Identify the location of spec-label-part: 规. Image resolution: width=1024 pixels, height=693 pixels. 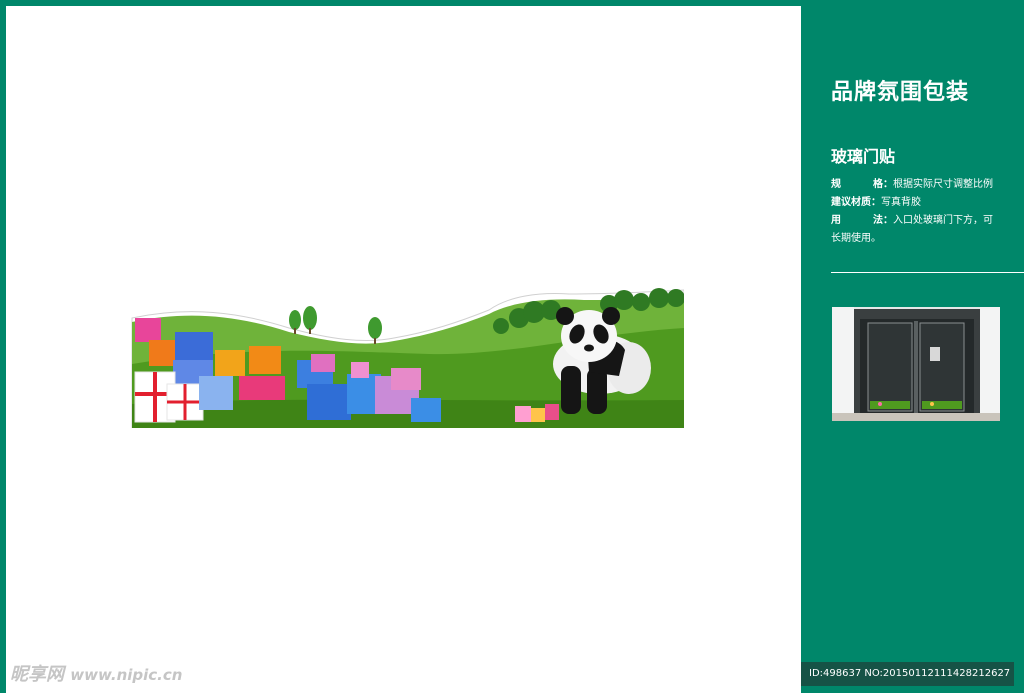
(836, 184).